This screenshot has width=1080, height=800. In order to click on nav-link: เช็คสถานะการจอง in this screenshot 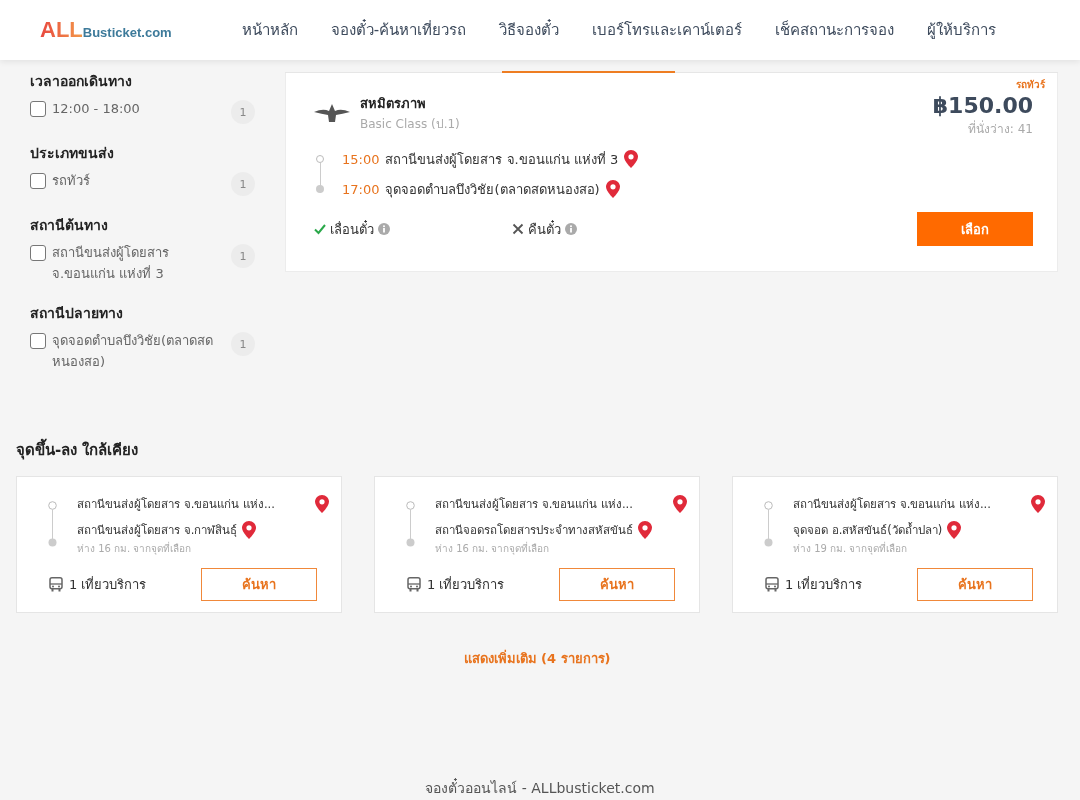, I will do `click(835, 30)`.